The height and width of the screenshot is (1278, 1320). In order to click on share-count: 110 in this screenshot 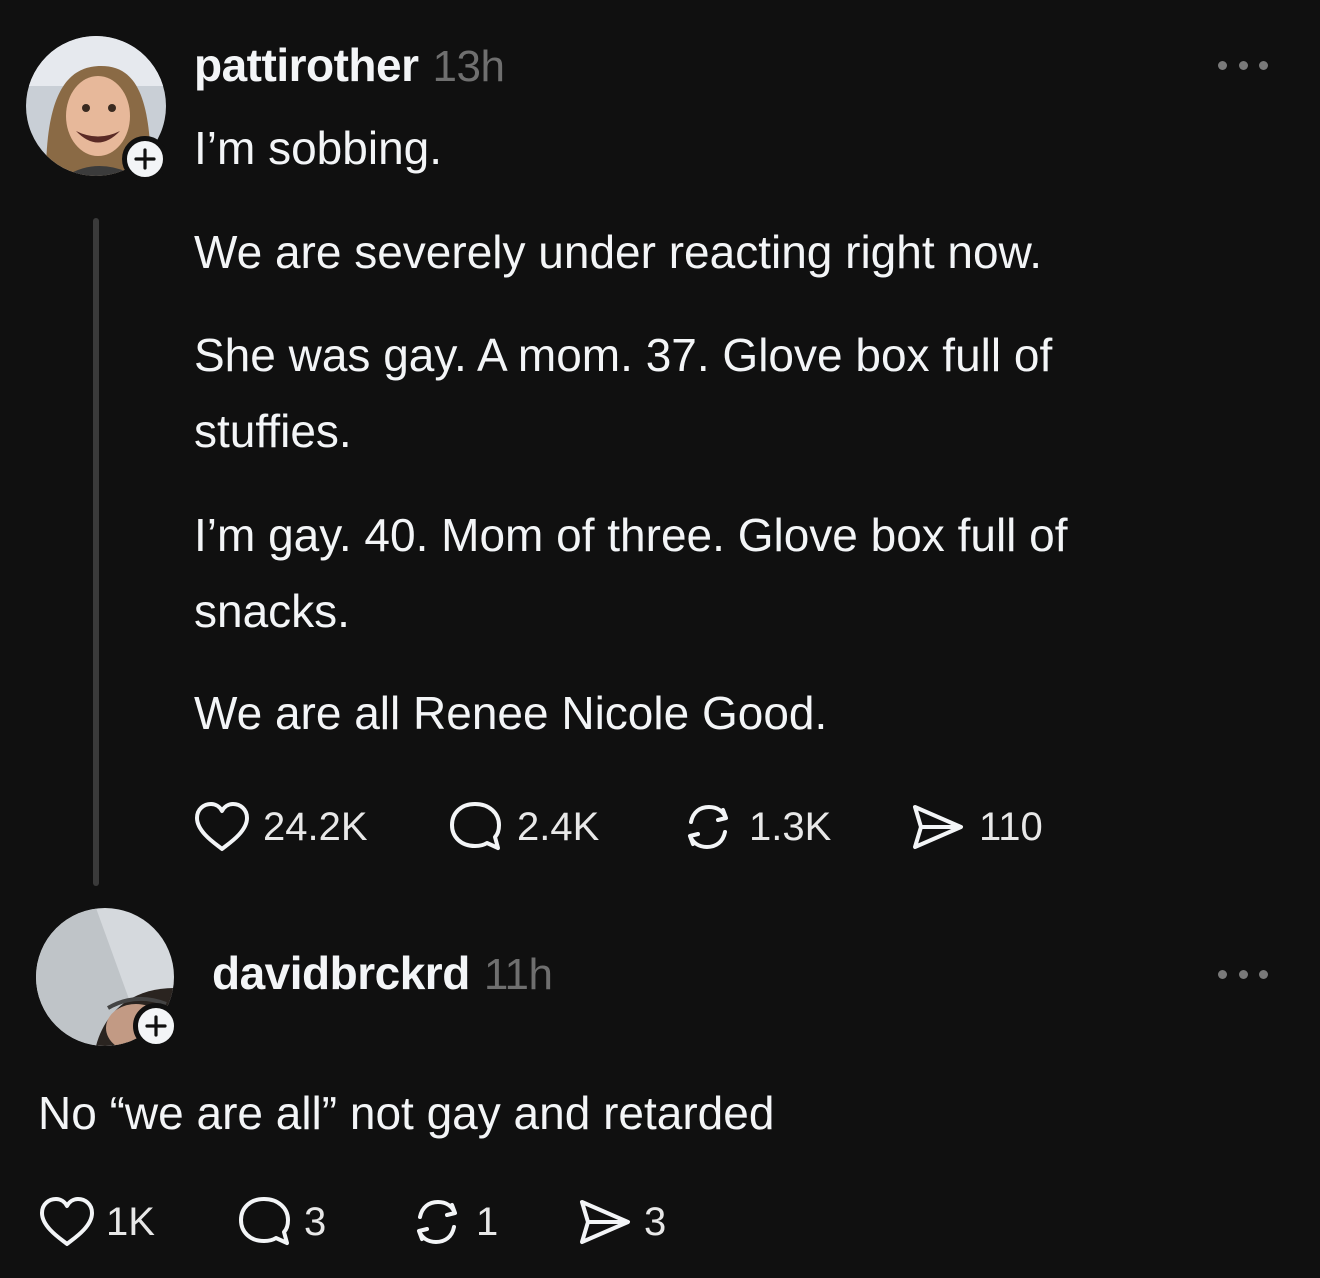, I will do `click(1011, 826)`.